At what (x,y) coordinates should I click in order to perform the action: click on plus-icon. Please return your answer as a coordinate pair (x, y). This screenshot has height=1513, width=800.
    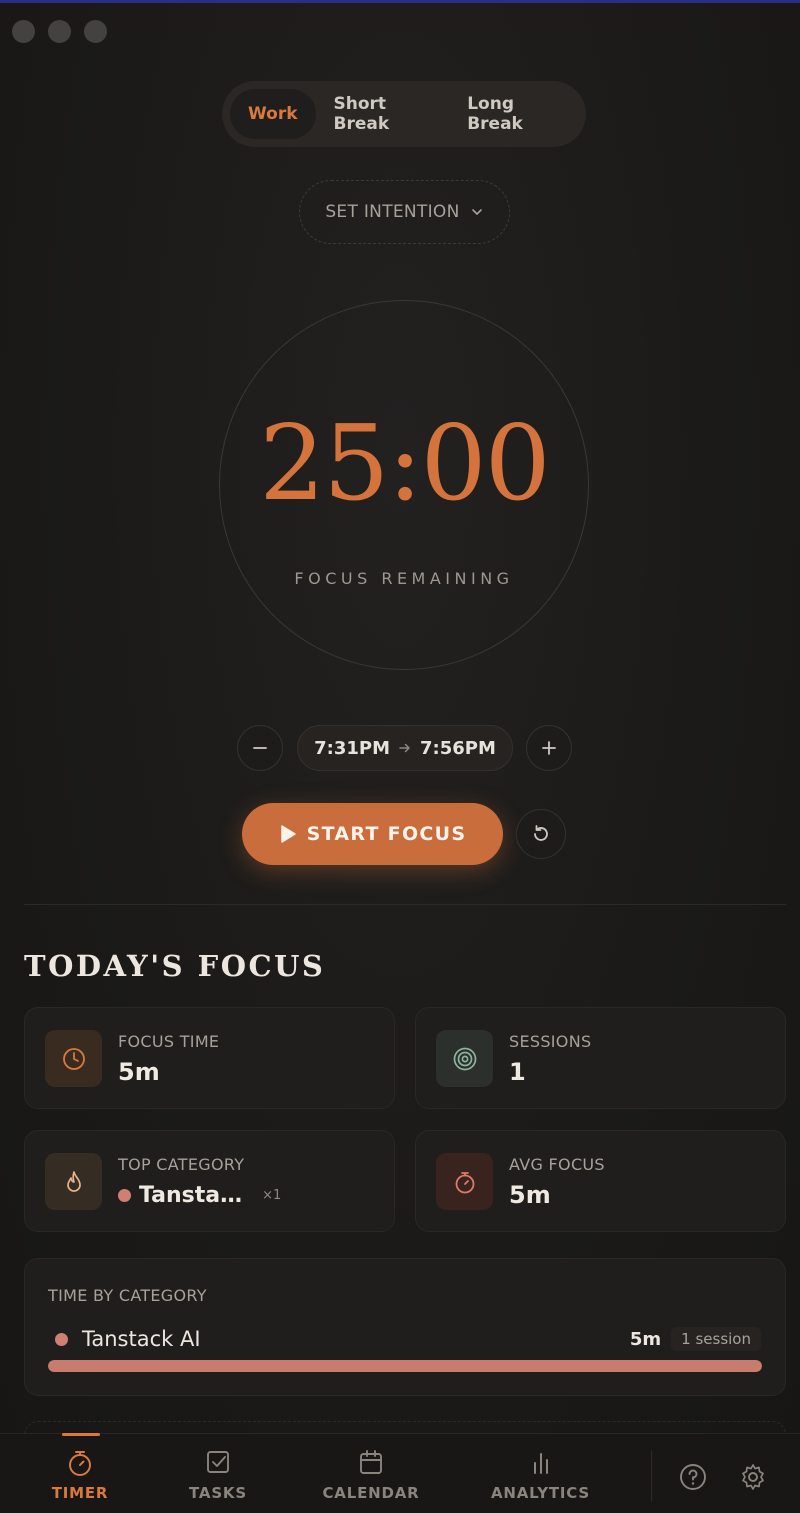
    Looking at the image, I should click on (549, 748).